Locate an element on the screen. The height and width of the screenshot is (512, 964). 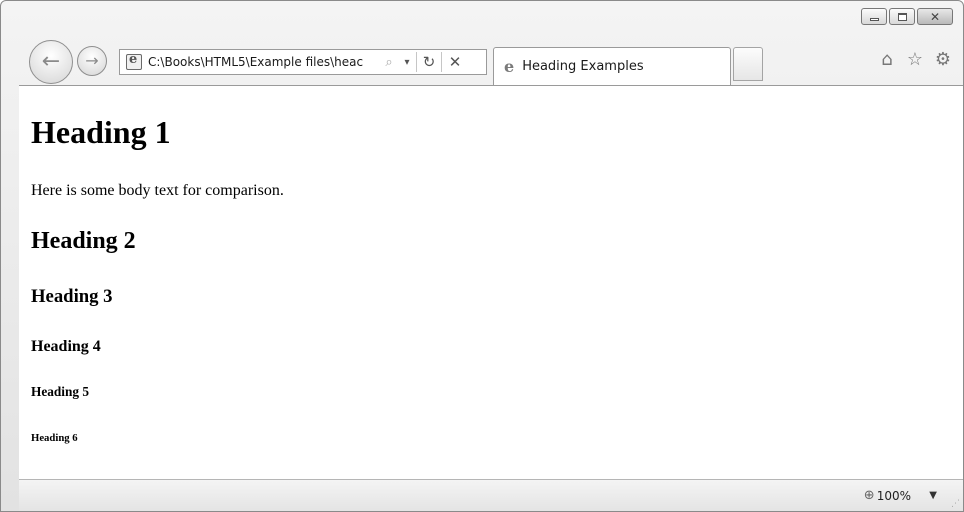
stop-icon: ✕ is located at coordinates (455, 62).